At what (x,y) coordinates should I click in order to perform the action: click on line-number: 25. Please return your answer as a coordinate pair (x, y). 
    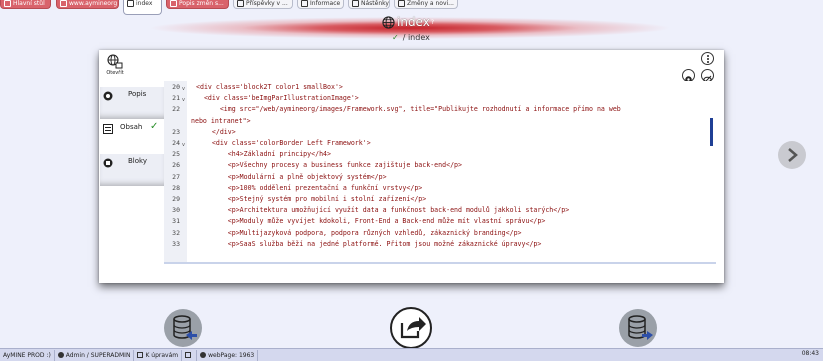
    Looking at the image, I should click on (176, 154).